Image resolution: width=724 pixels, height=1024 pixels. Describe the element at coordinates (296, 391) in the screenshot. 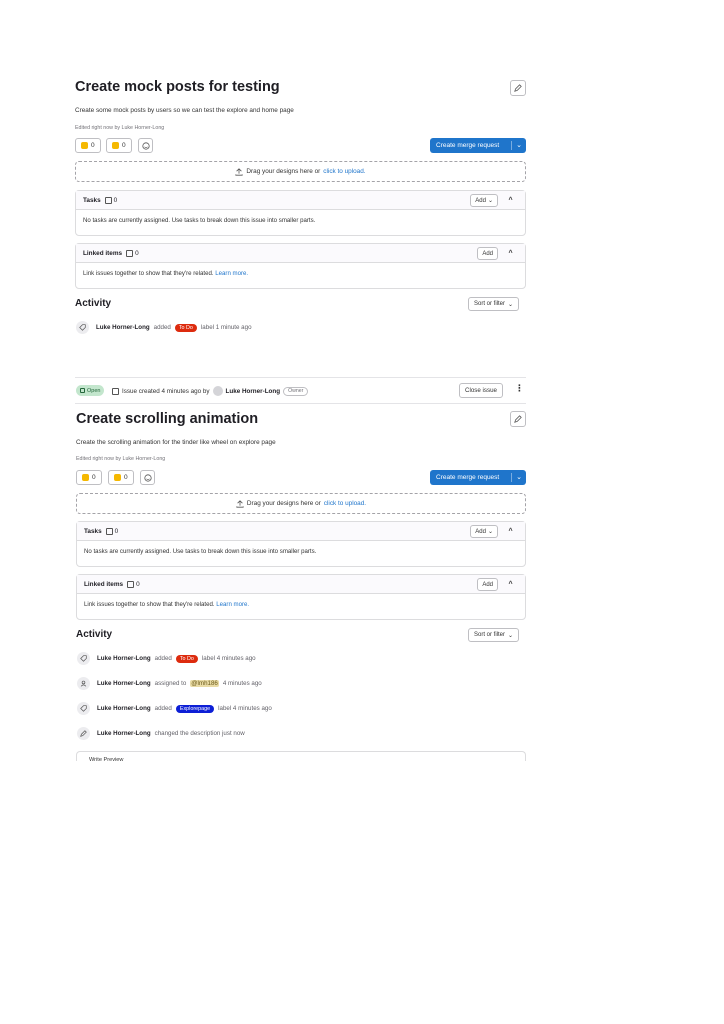

I see `owner-badge: Owner` at that location.